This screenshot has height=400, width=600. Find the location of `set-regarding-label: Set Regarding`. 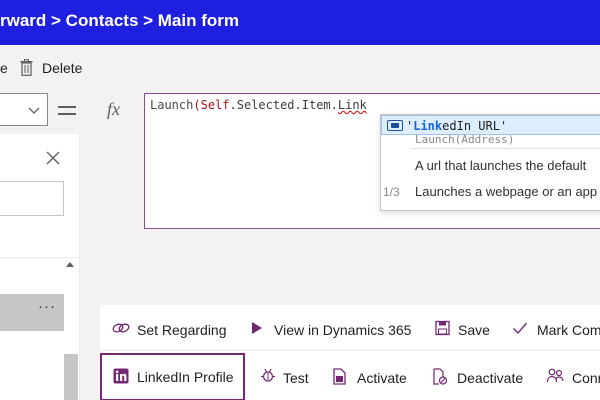

set-regarding-label: Set Regarding is located at coordinates (182, 330).